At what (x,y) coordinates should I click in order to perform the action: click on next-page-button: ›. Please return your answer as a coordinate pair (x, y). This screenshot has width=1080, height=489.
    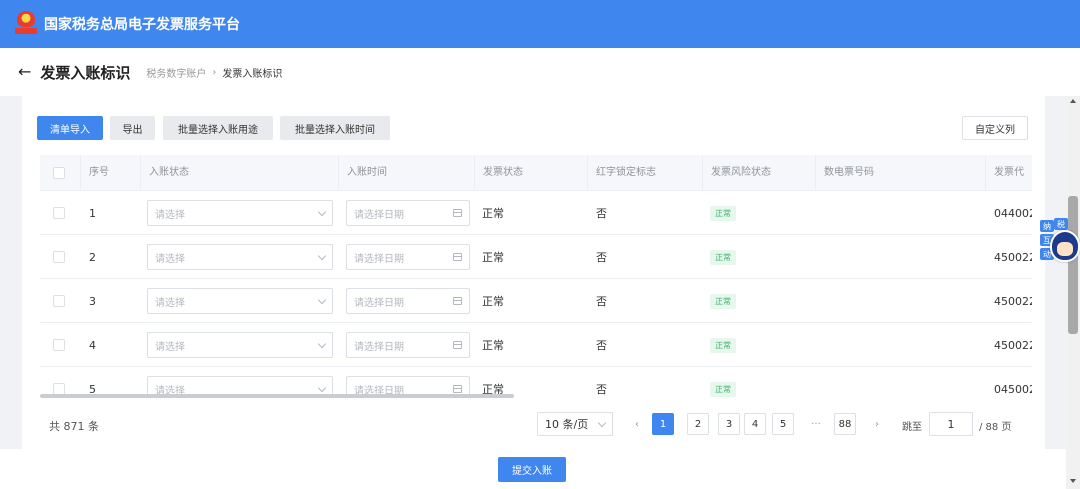
    Looking at the image, I should click on (877, 424).